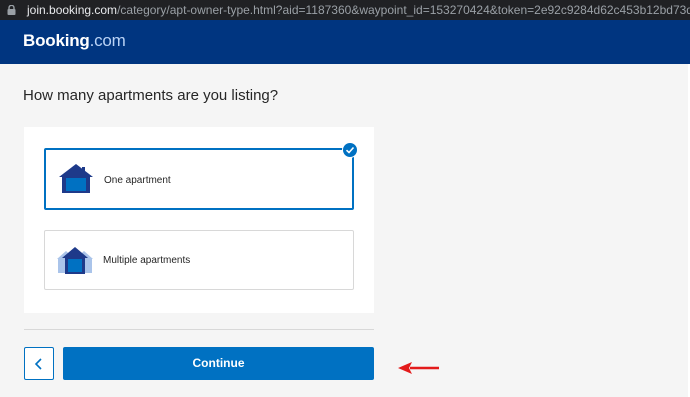  What do you see at coordinates (137, 180) in the screenshot?
I see `option-label: One apartment` at bounding box center [137, 180].